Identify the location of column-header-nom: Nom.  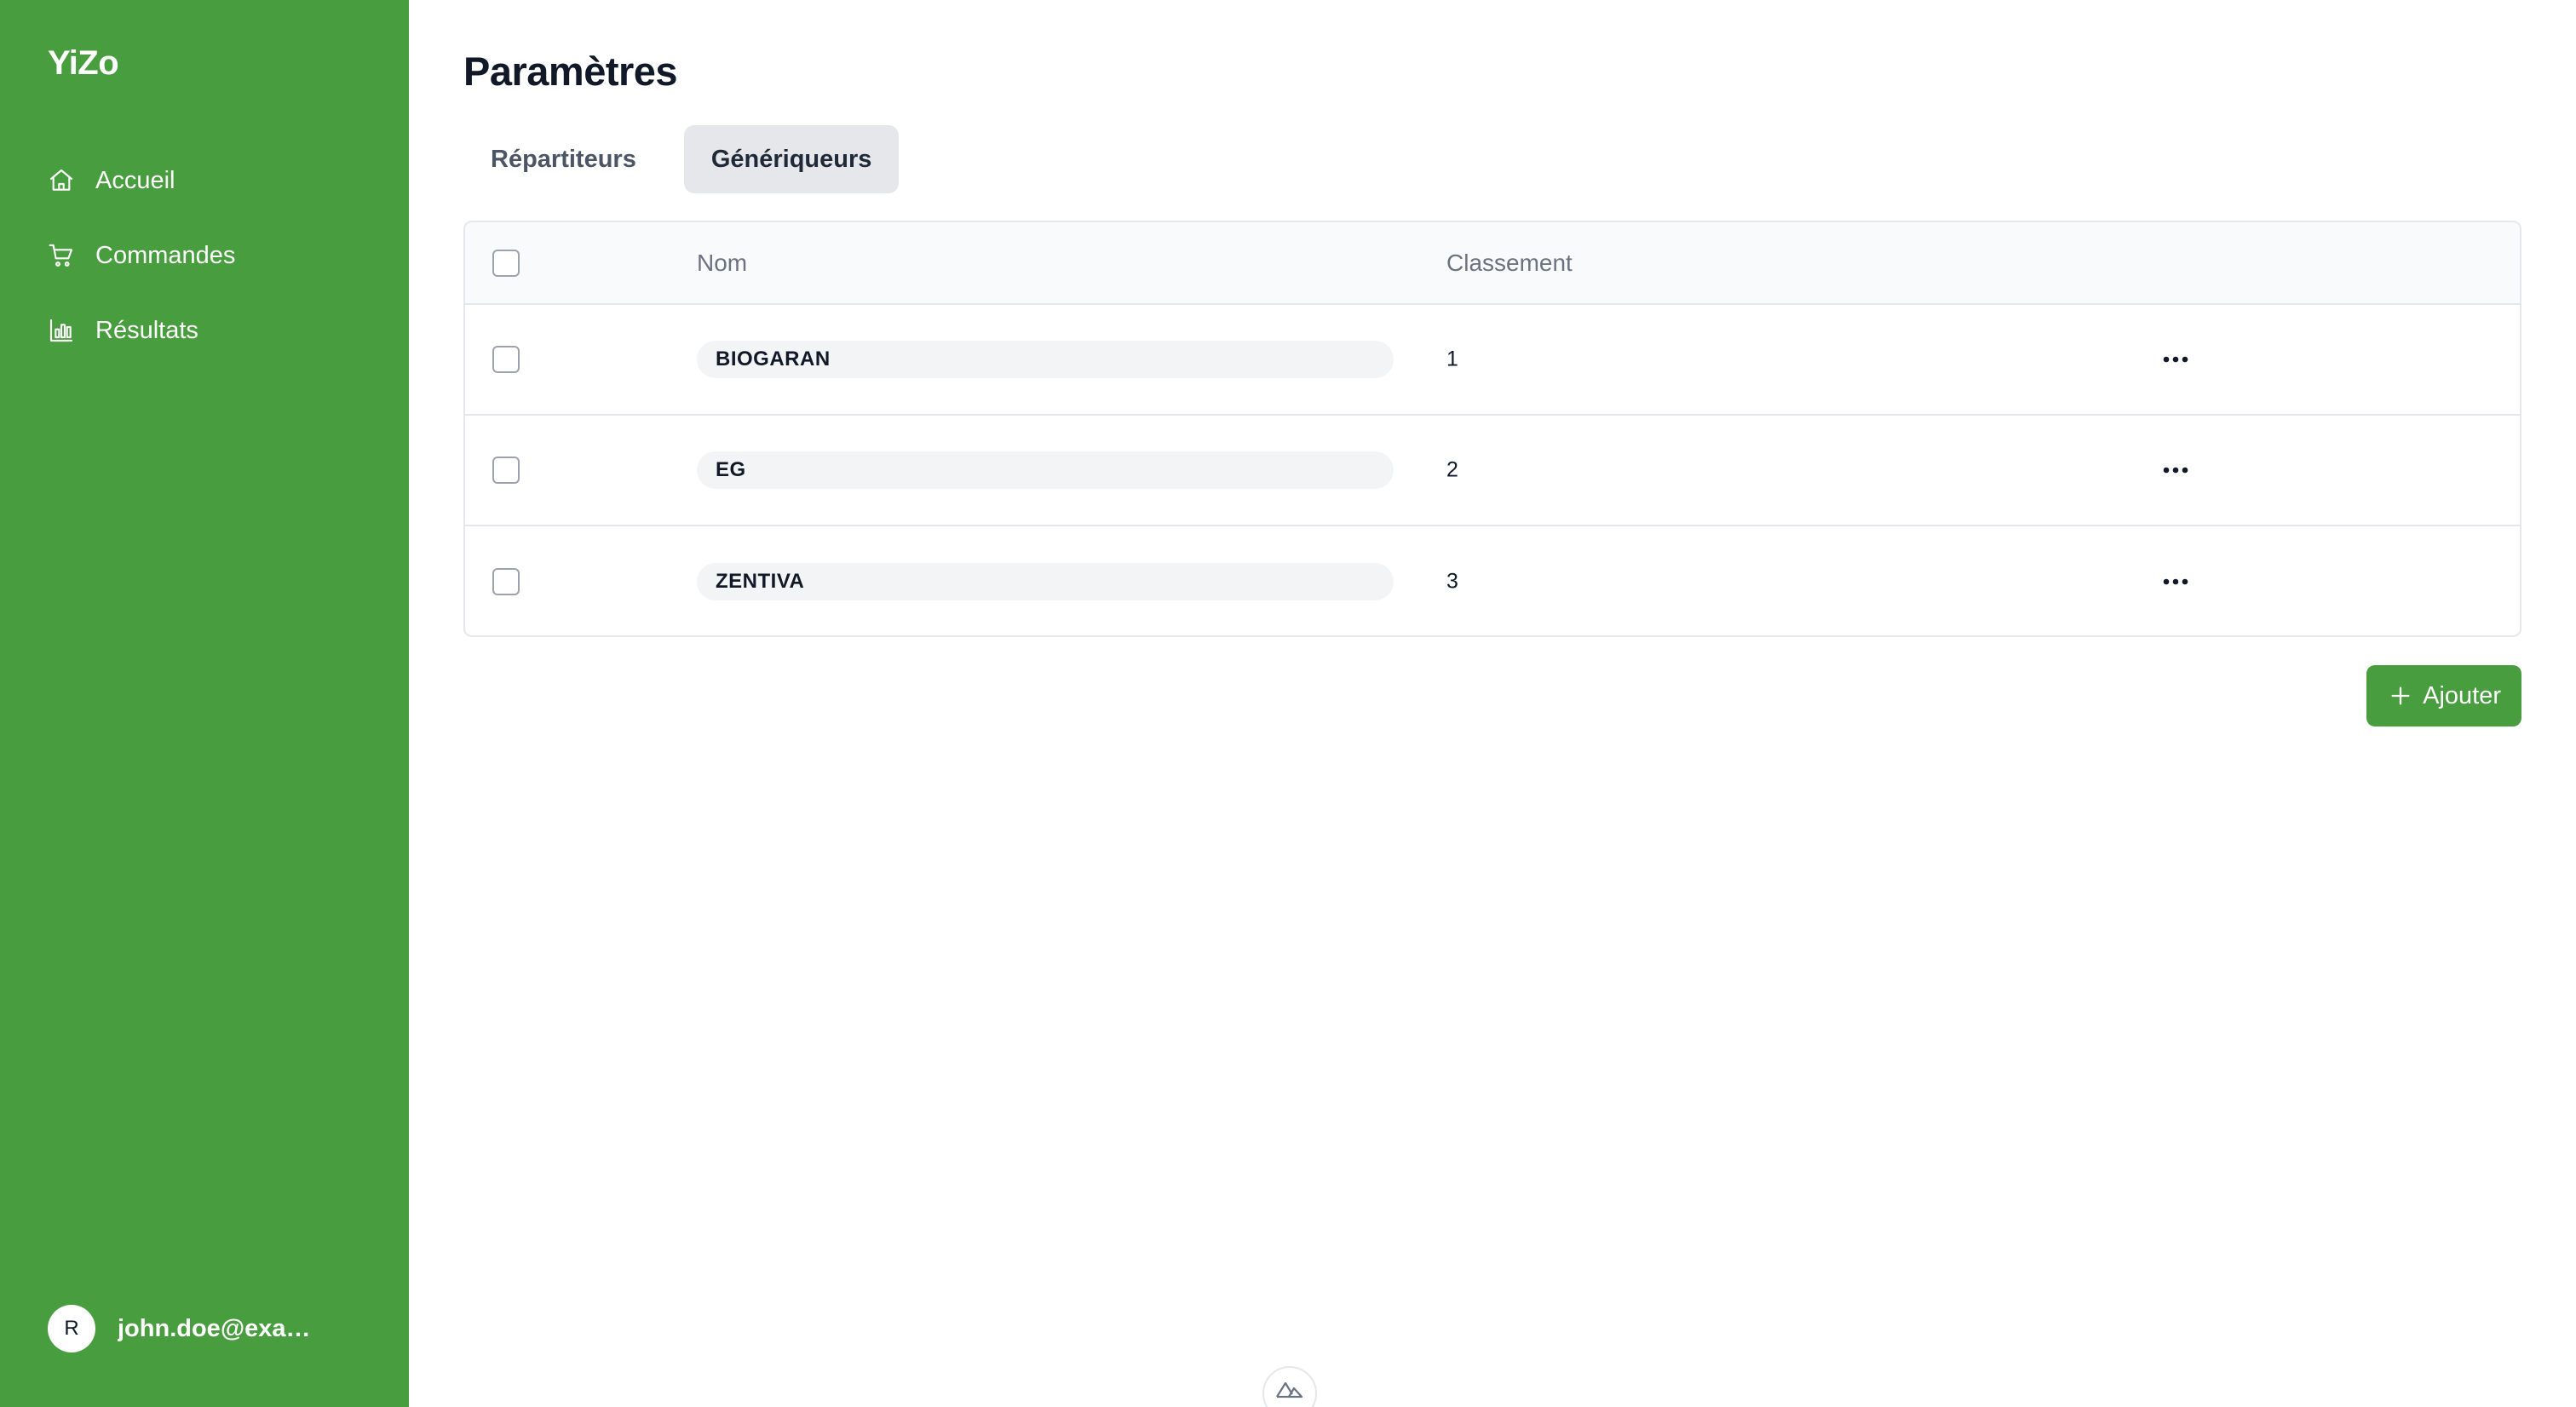
(722, 263).